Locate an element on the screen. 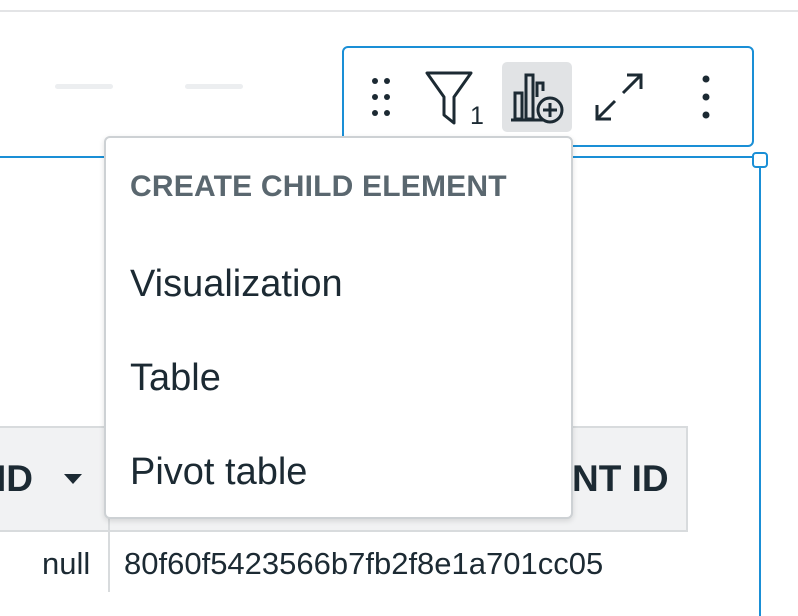 This screenshot has height=616, width=798. menu-heading: CREATE CHILD ELEMENT is located at coordinates (318, 186).